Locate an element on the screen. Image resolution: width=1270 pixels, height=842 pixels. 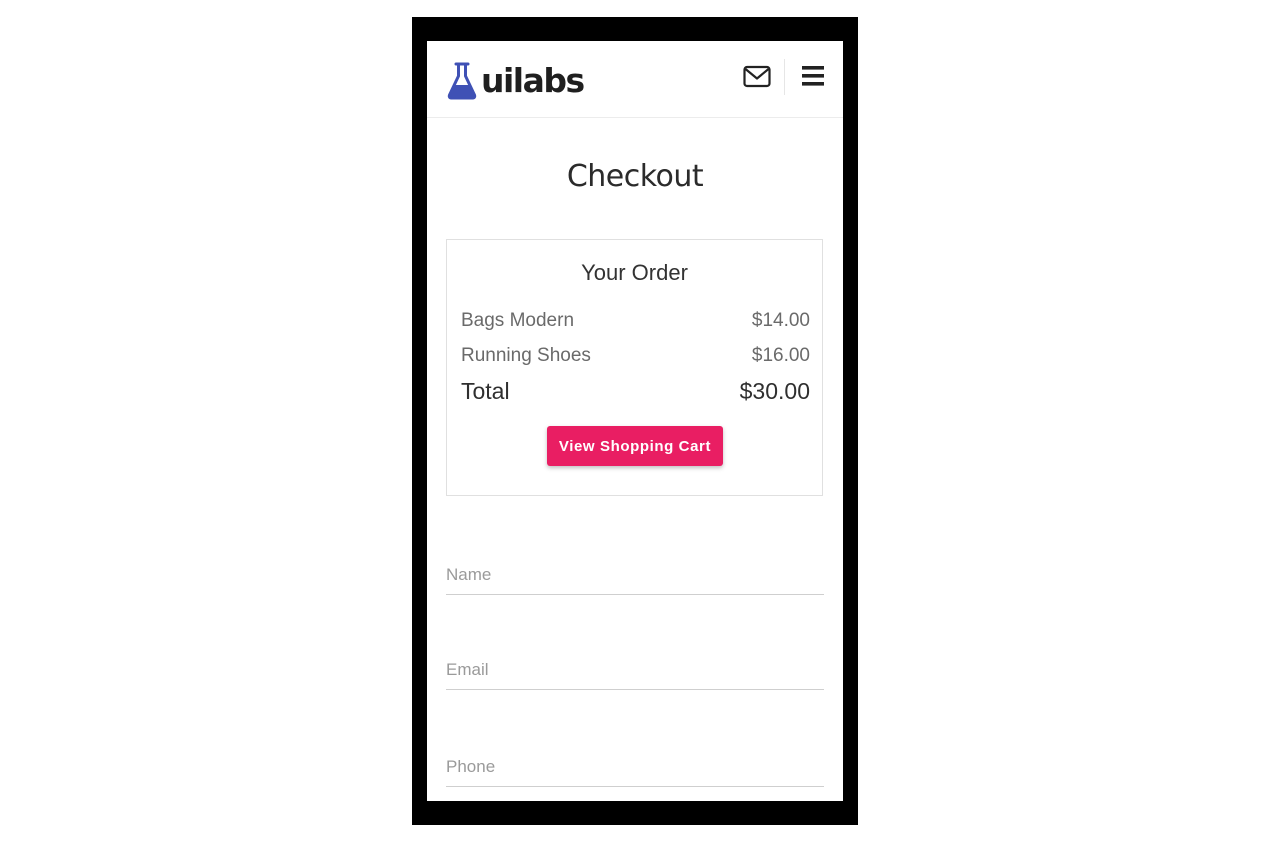
item-price: $14.00 is located at coordinates (780, 320).